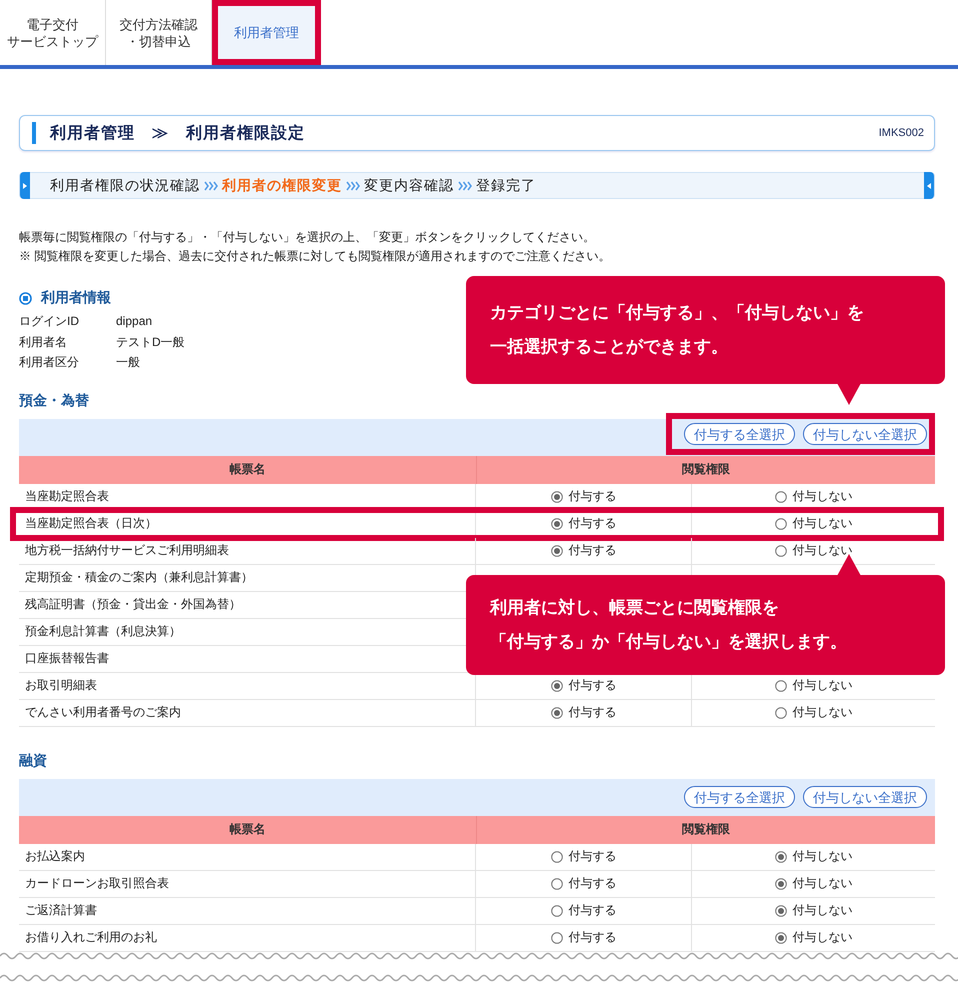 The width and height of the screenshot is (958, 993). What do you see at coordinates (54, 401) in the screenshot?
I see `section-title: 預金・為替` at bounding box center [54, 401].